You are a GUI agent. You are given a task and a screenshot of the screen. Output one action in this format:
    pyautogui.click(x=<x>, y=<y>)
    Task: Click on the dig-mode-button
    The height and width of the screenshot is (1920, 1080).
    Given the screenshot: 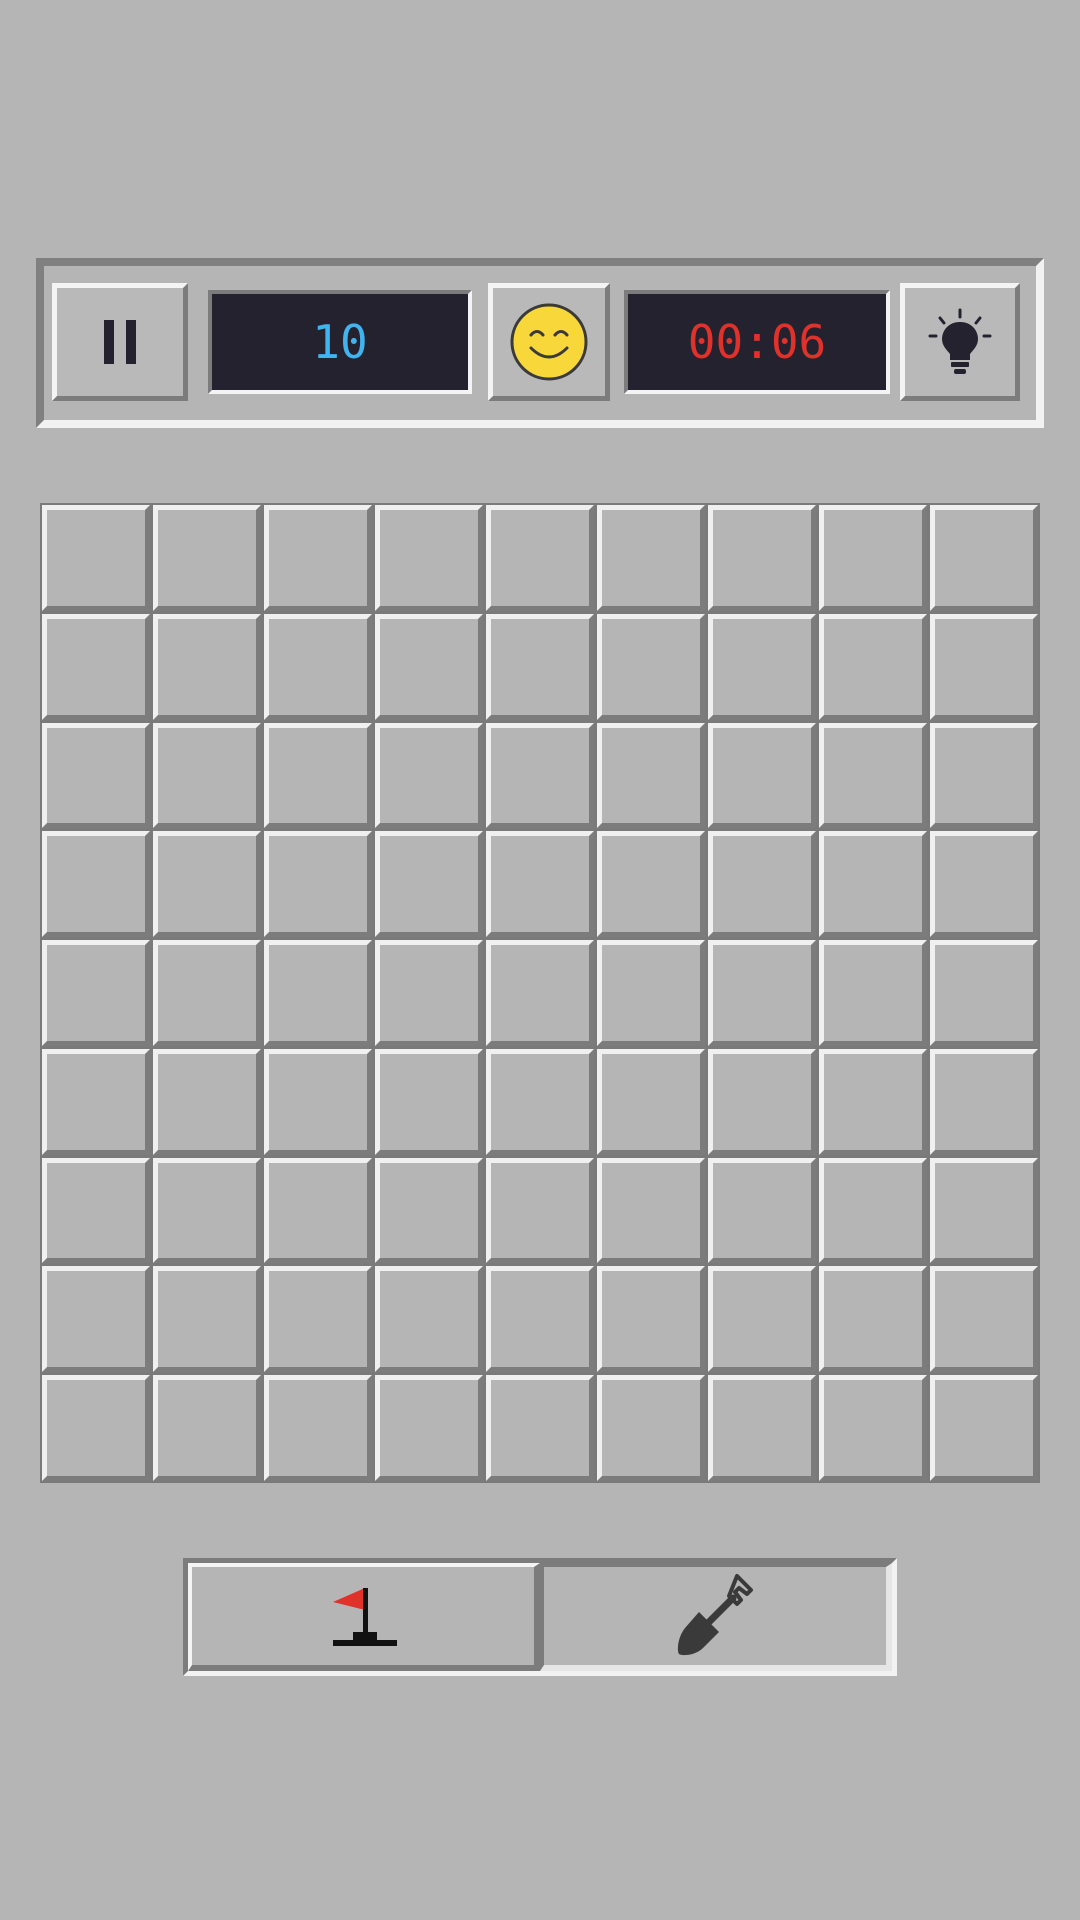 What is the action you would take?
    pyautogui.click(x=716, y=1617)
    